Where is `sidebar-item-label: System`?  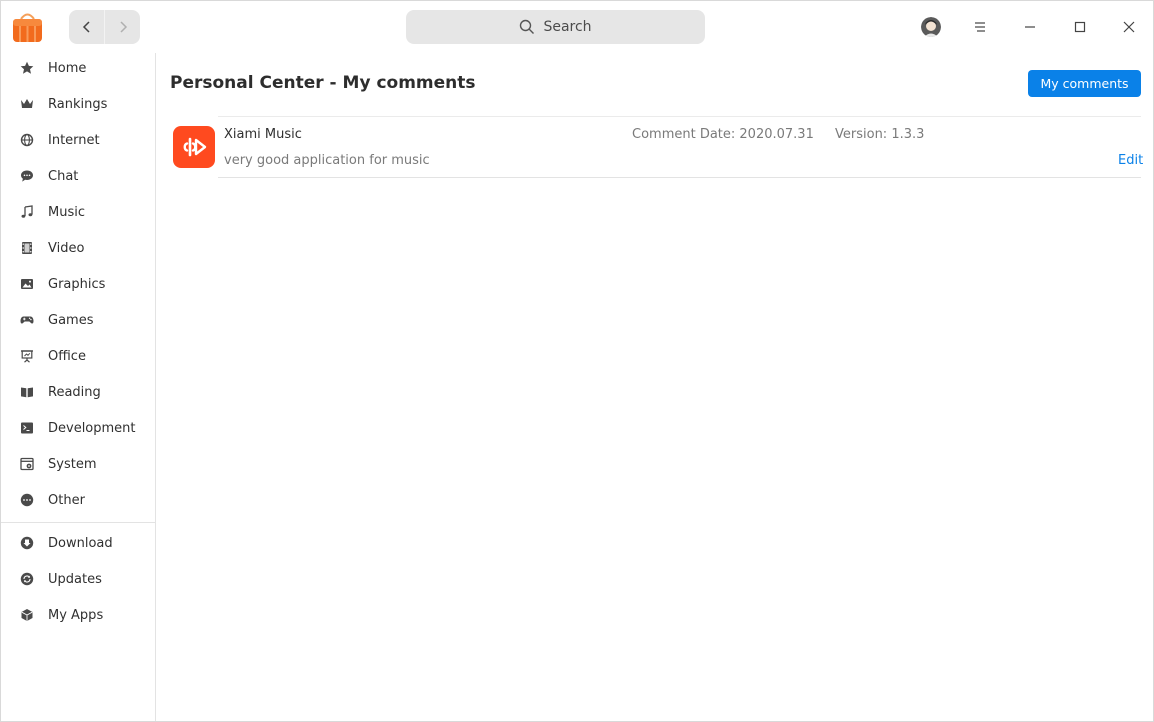 sidebar-item-label: System is located at coordinates (72, 464).